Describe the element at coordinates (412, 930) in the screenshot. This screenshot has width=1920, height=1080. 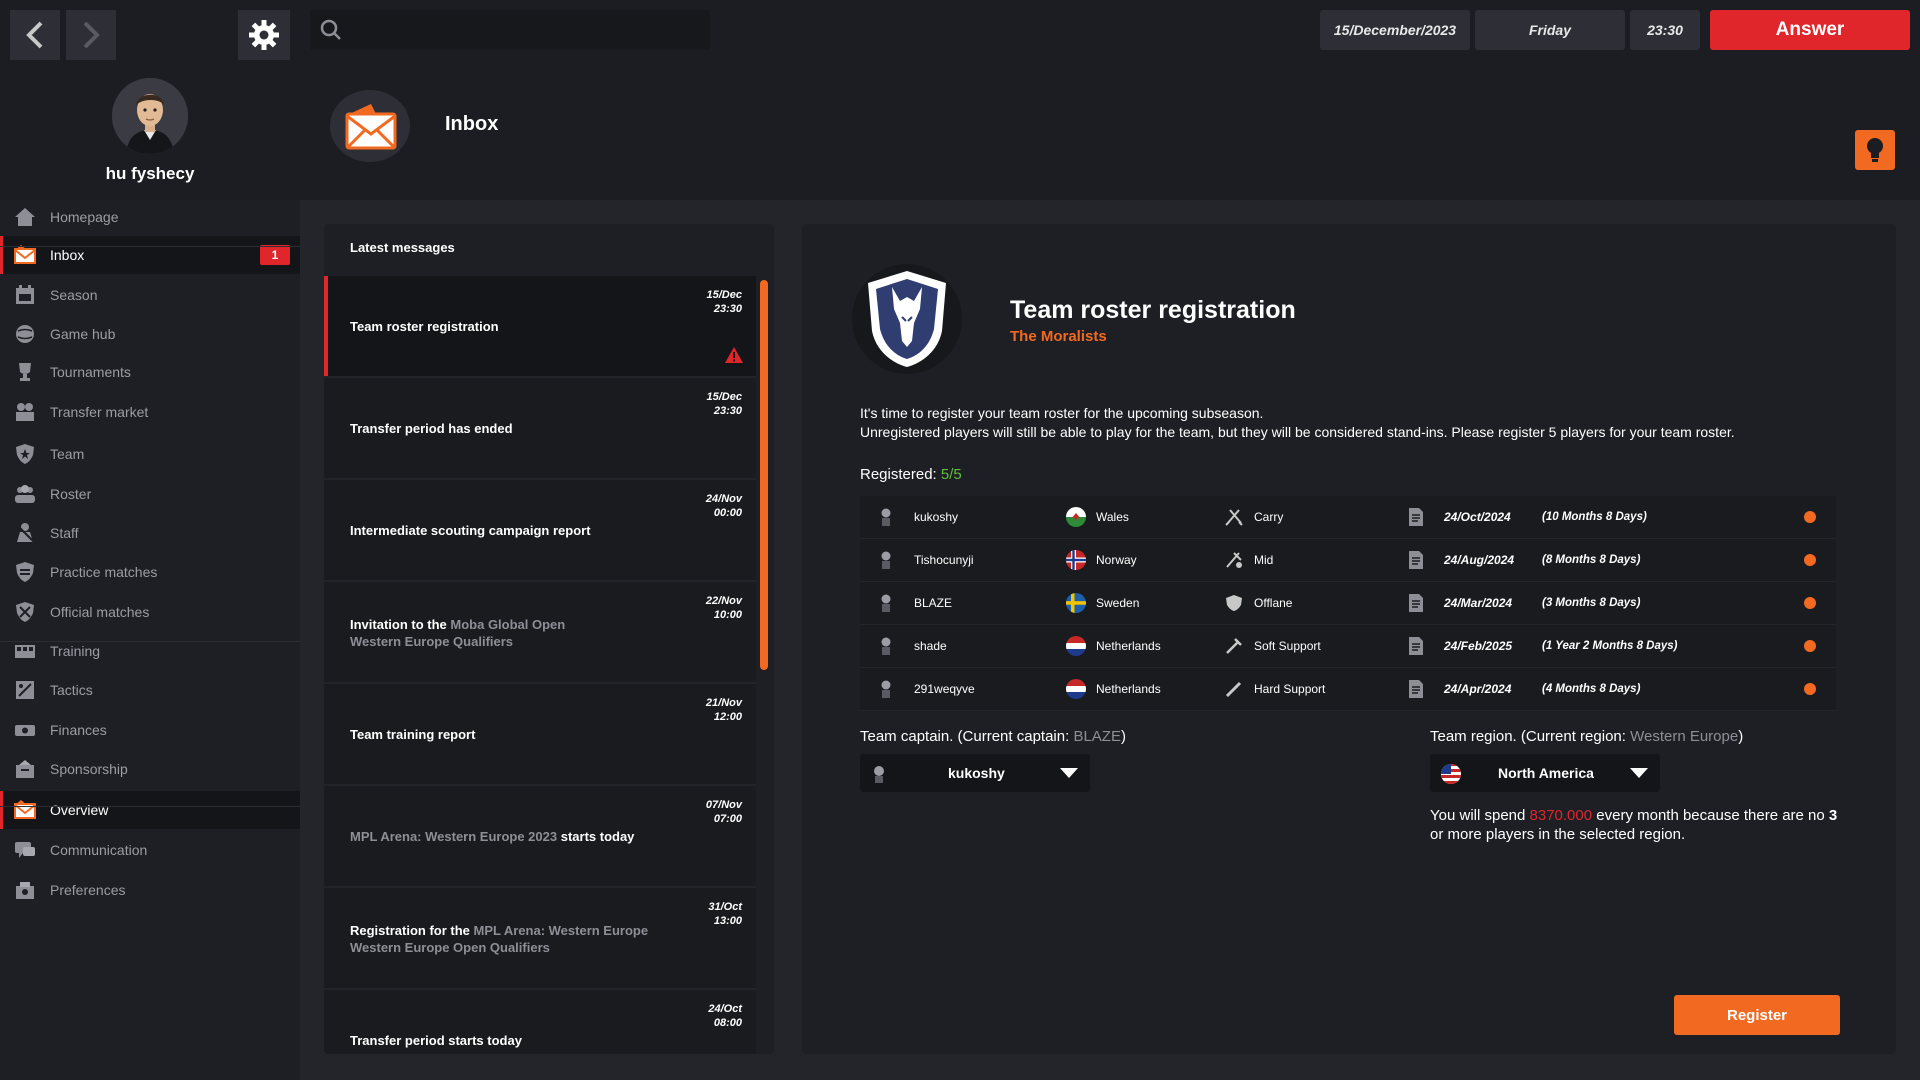
I see `message-title-prefix: Registration for the` at that location.